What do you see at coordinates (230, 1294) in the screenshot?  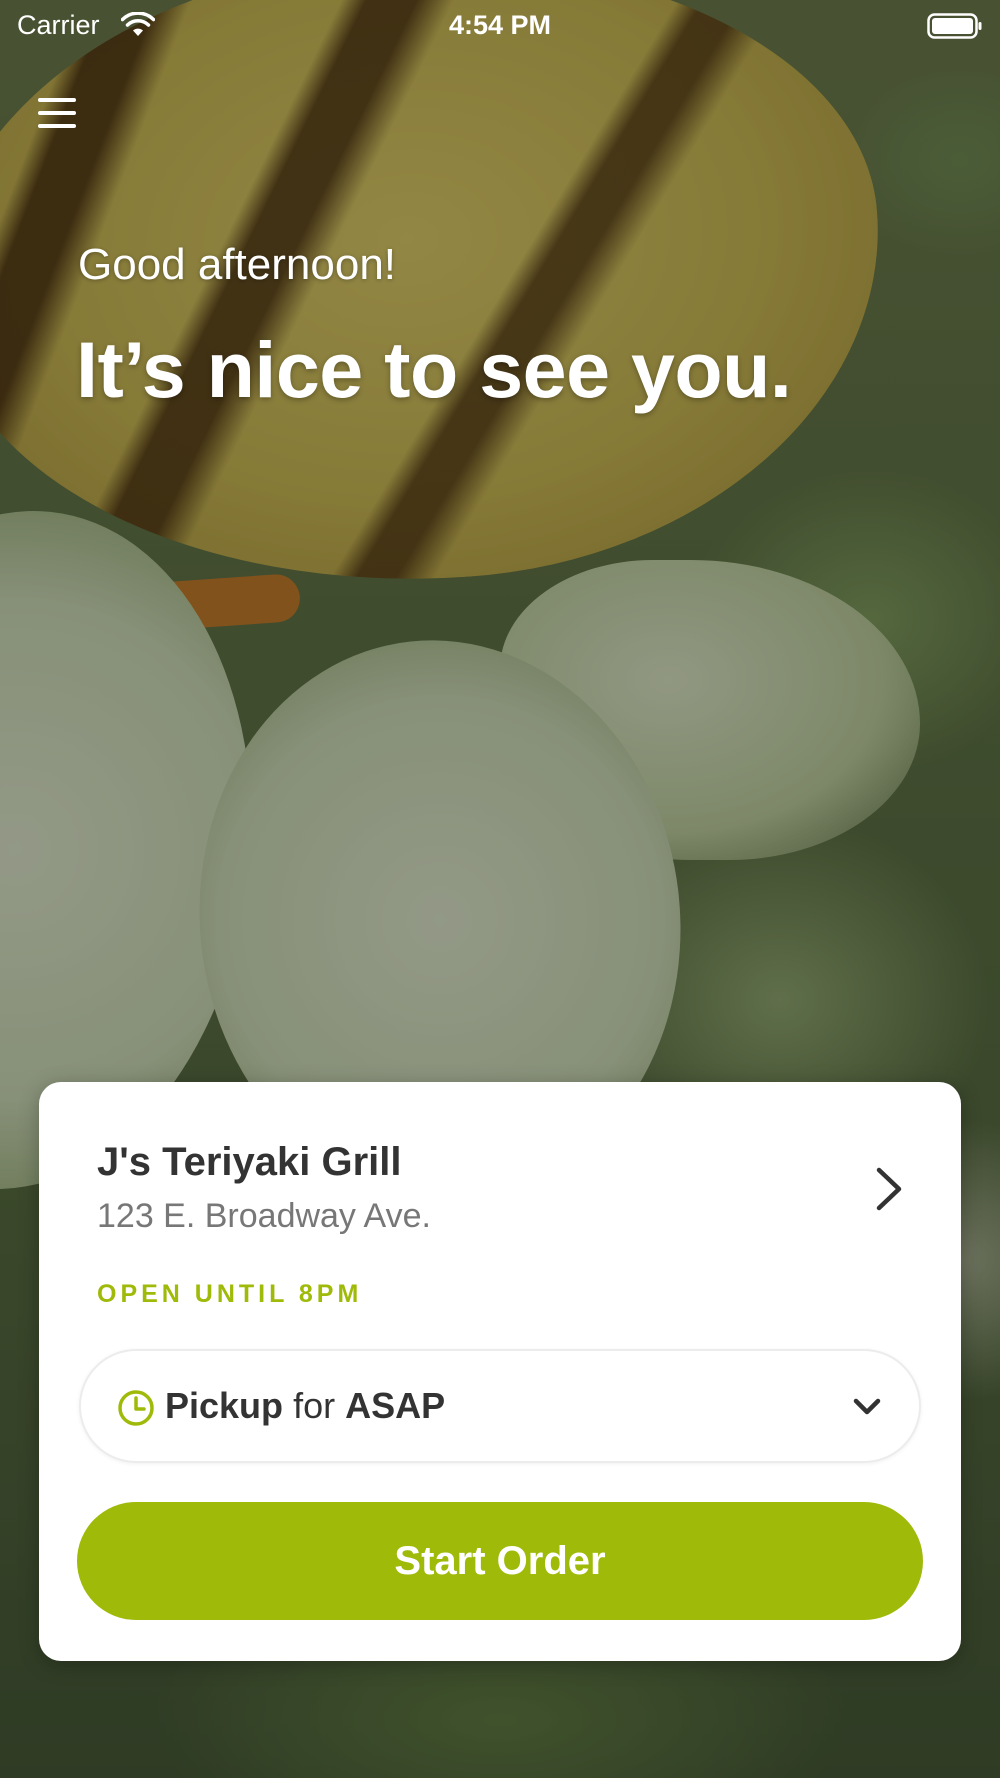 I see `hours-status: OPEN UNTIL 8PM` at bounding box center [230, 1294].